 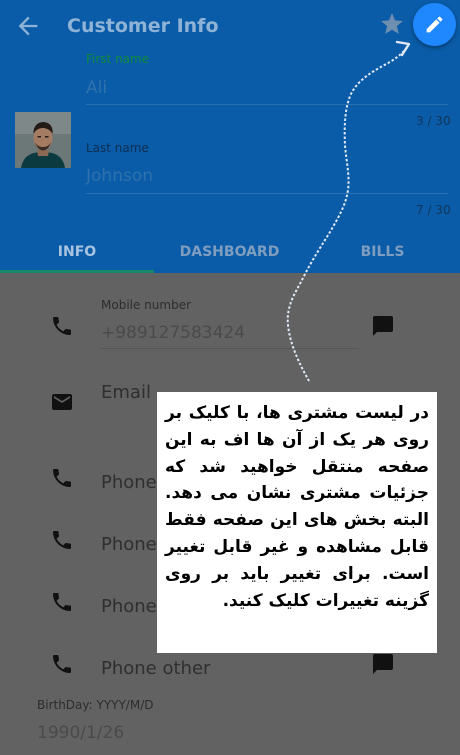 I want to click on last-name-label: Last name, so click(x=117, y=148).